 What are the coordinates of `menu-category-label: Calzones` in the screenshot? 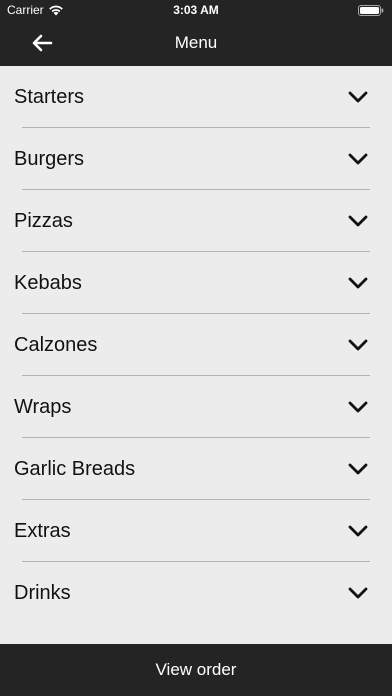 It's located at (56, 345).